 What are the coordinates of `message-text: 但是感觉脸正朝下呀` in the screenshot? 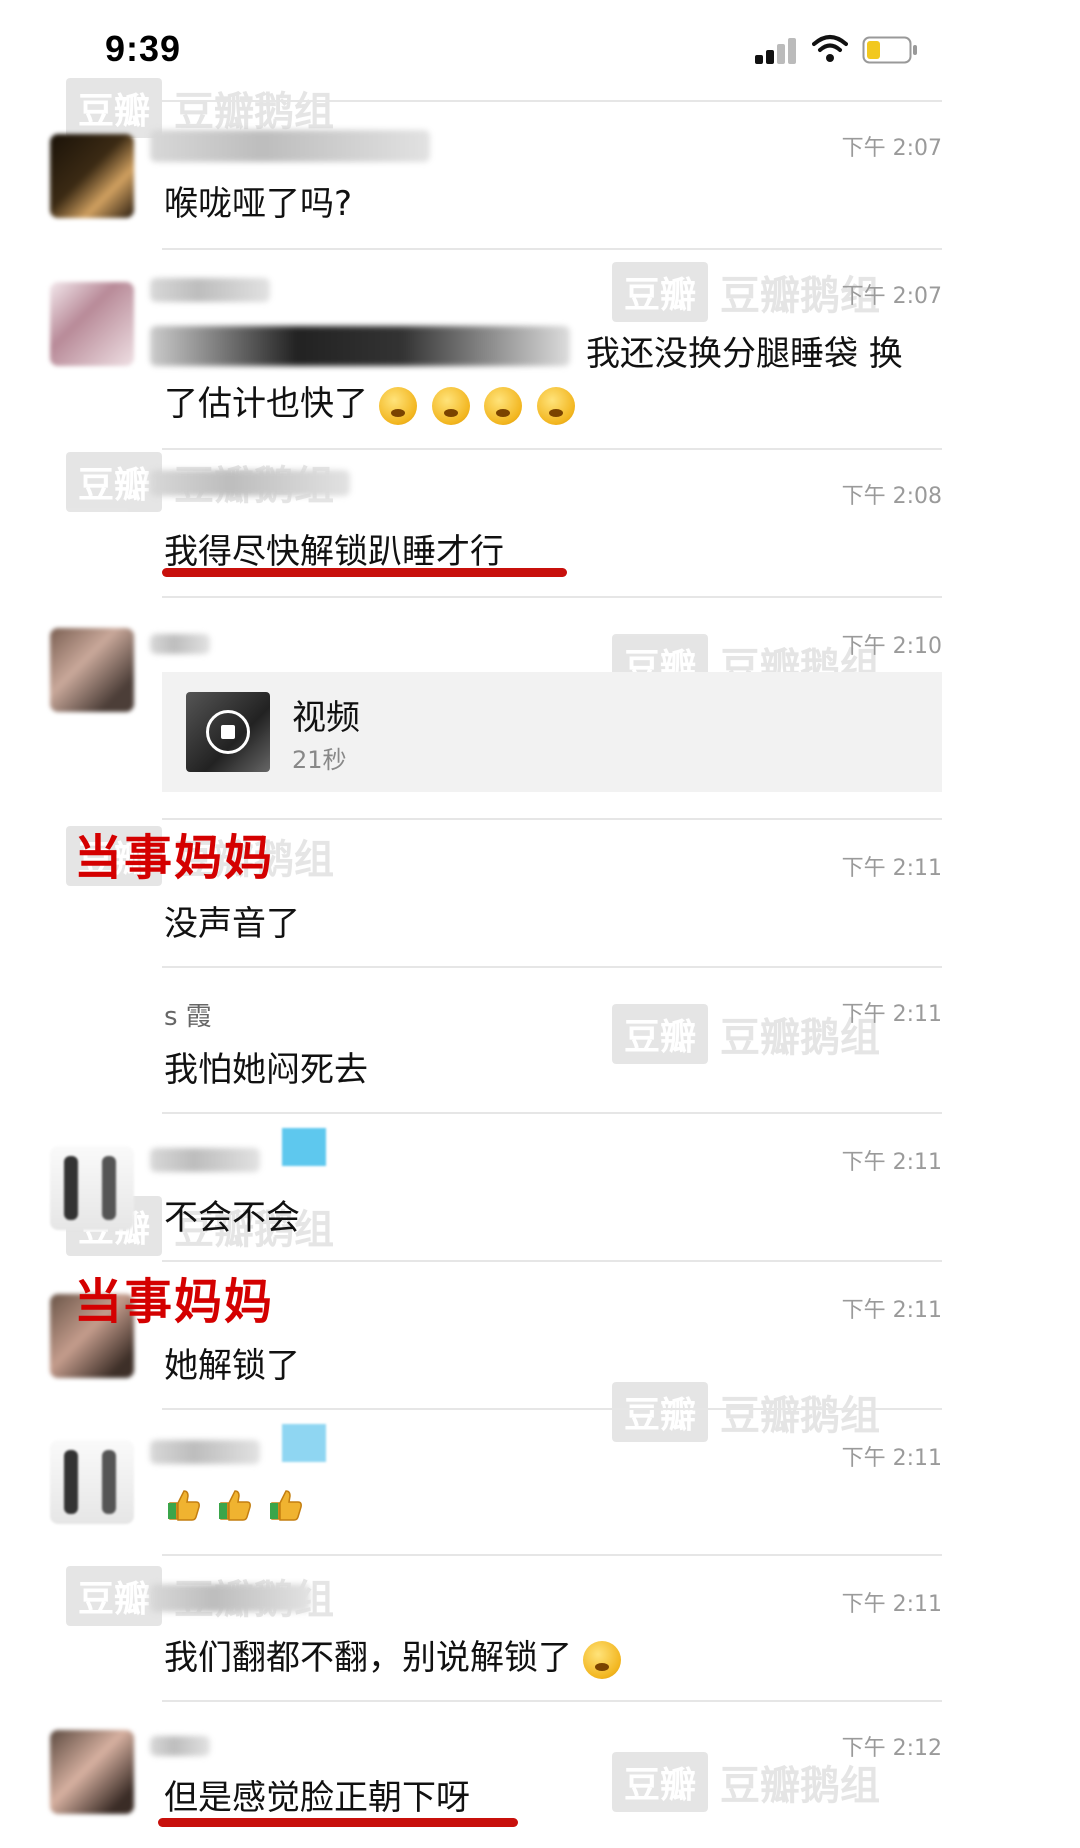 It's located at (317, 1798).